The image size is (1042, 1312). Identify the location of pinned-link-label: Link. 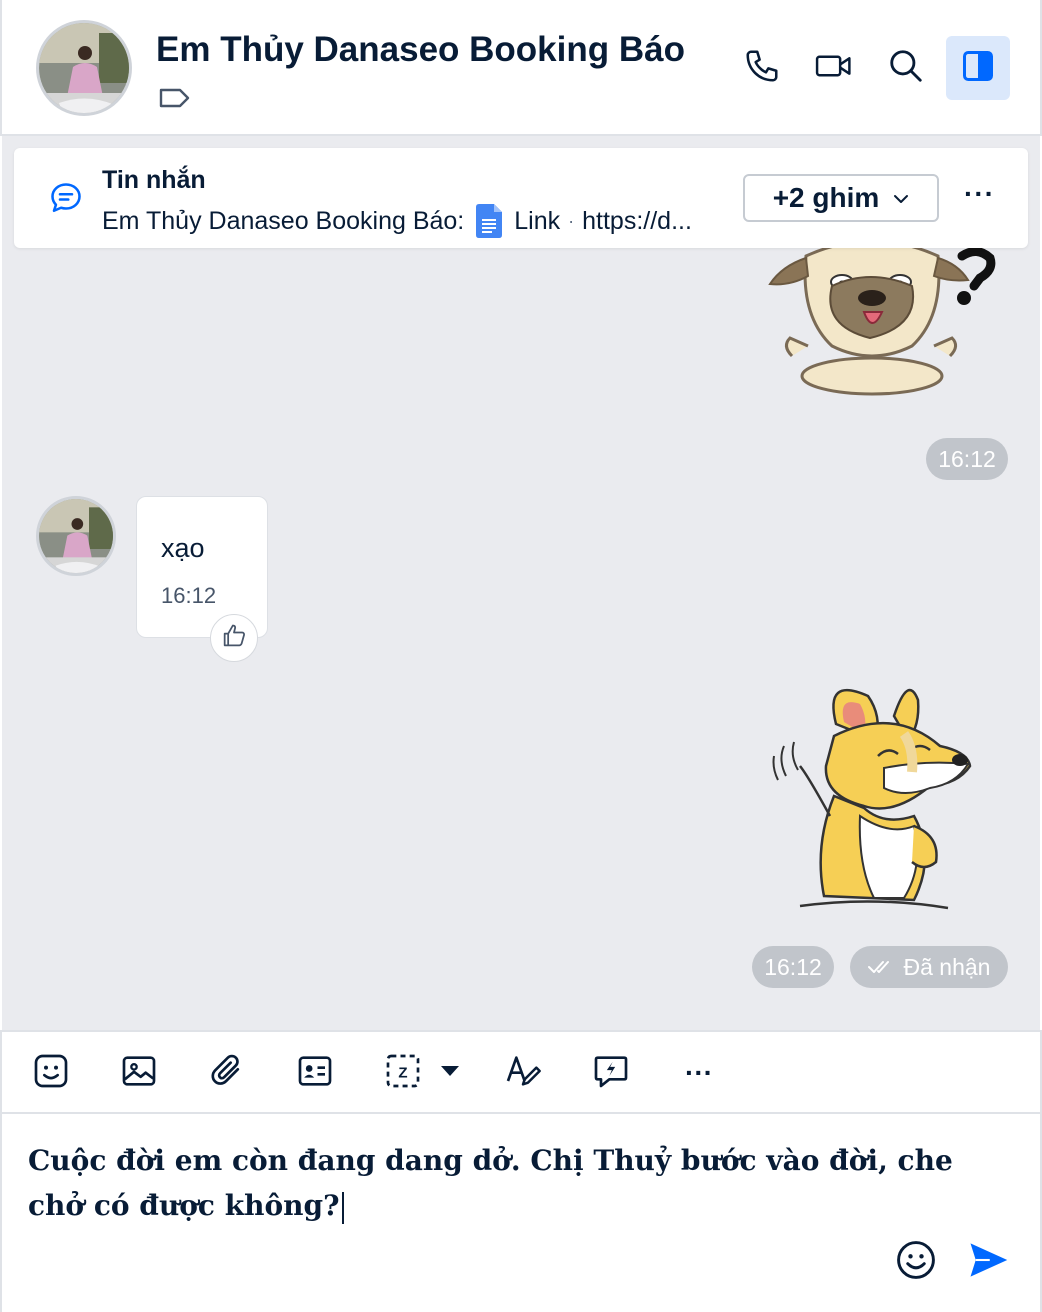
(537, 220).